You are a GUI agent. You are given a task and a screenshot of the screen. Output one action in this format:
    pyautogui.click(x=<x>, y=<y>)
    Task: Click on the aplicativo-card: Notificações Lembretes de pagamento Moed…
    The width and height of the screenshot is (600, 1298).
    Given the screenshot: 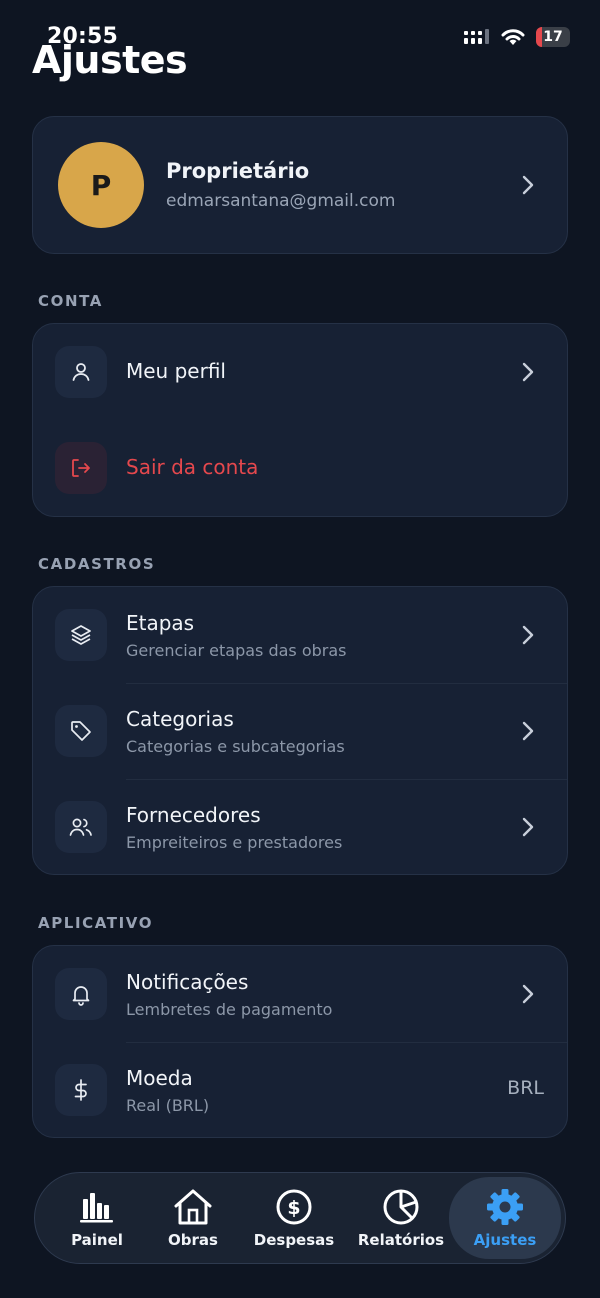 What is the action you would take?
    pyautogui.click(x=300, y=1041)
    